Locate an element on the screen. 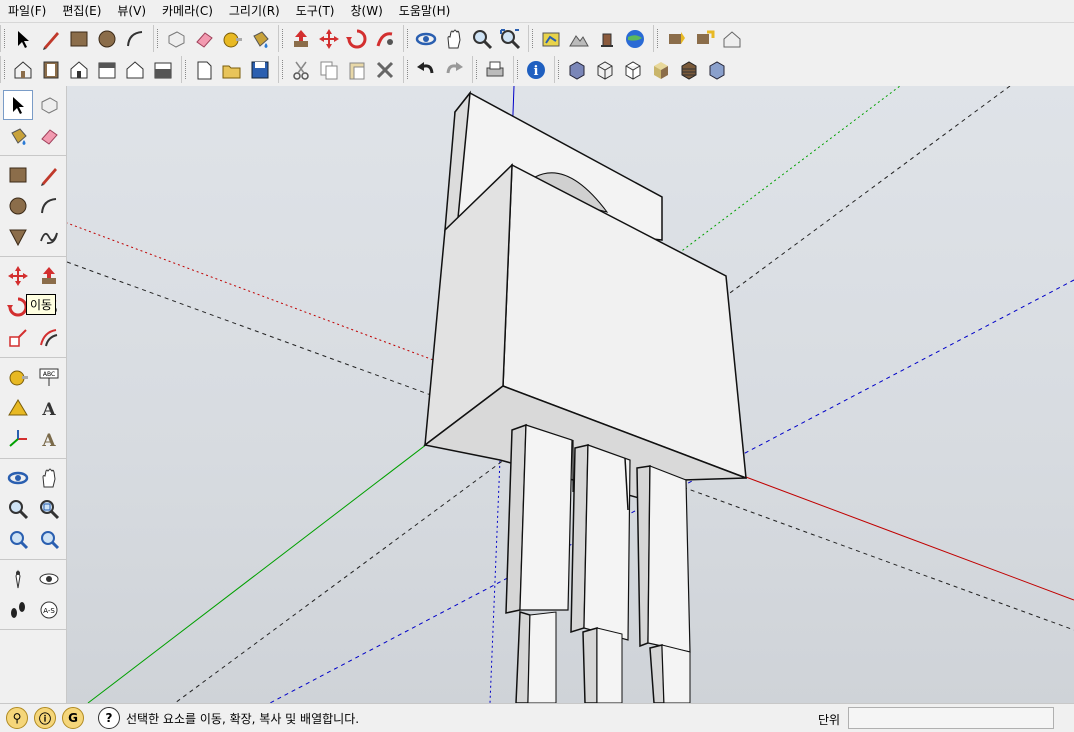 This screenshot has width=1074, height=732. get-components-button is located at coordinates (676, 39).